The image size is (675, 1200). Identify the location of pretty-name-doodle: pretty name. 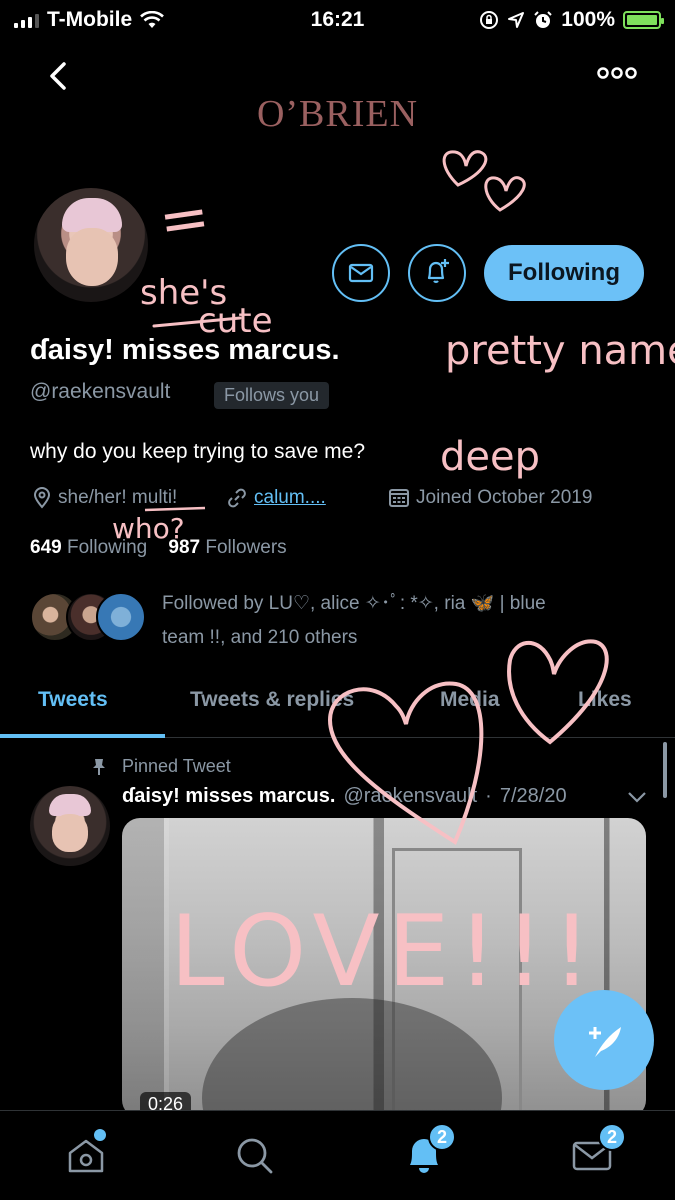
(560, 351).